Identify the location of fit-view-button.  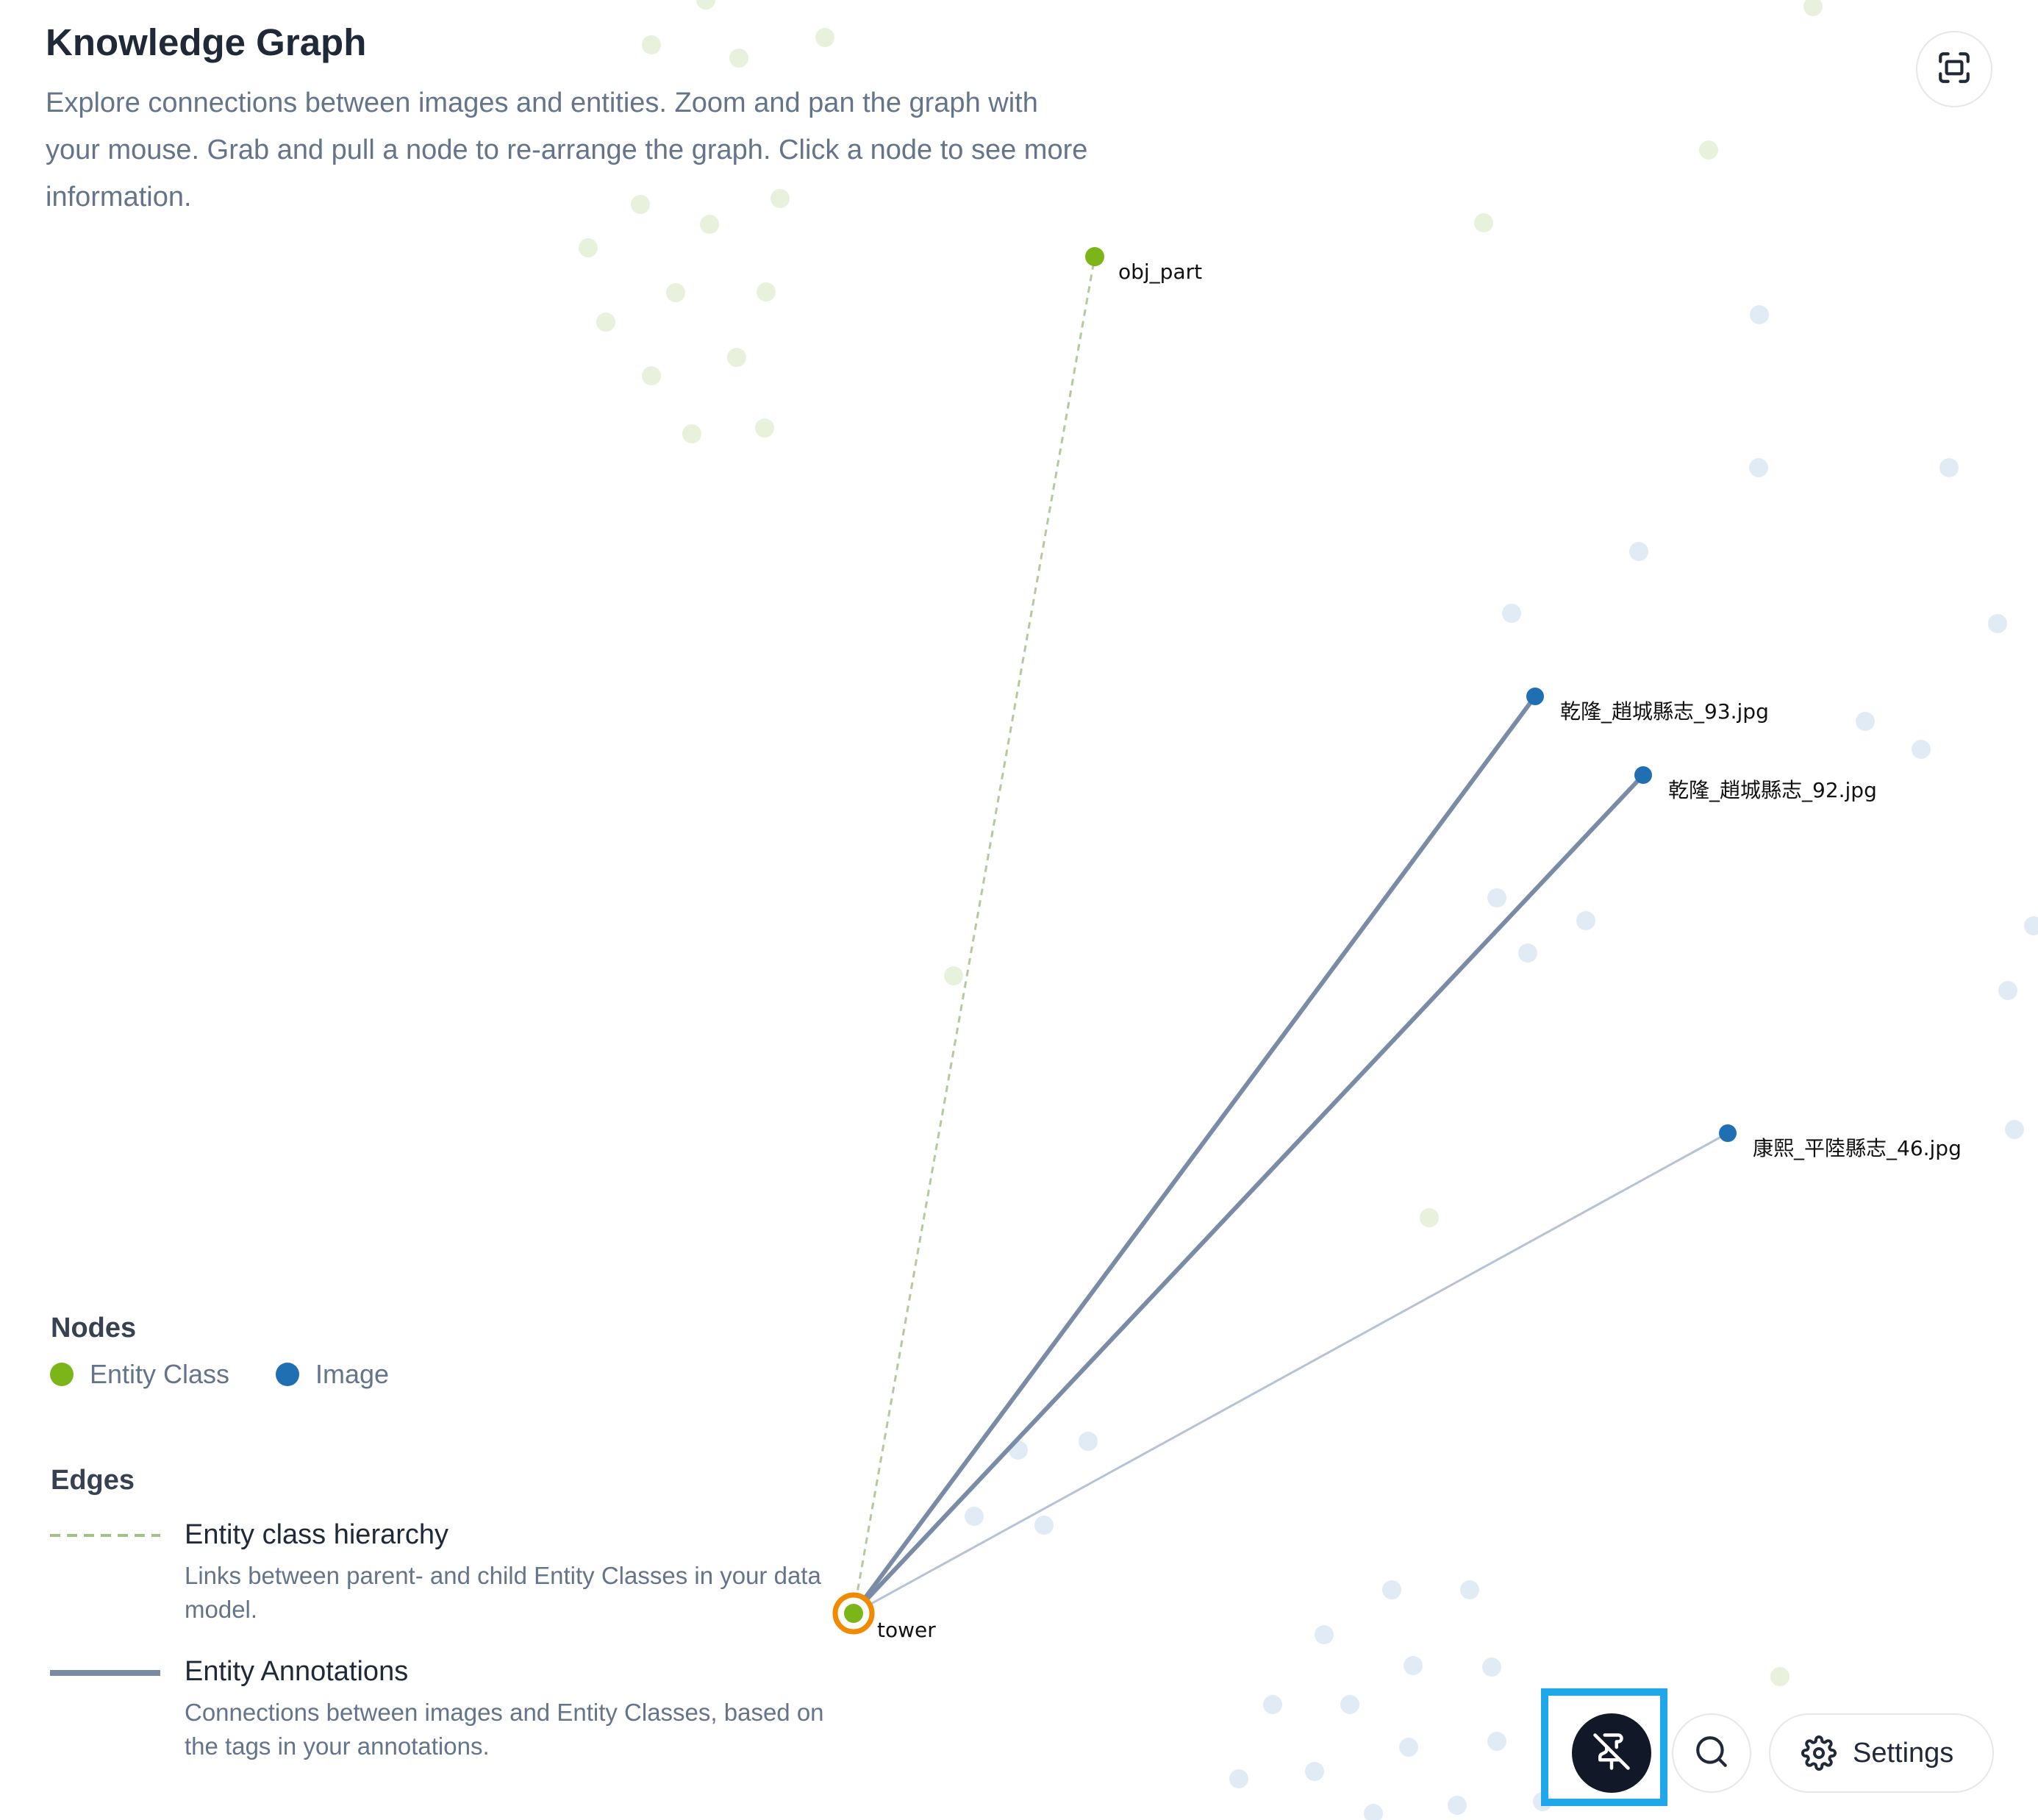
(1954, 69).